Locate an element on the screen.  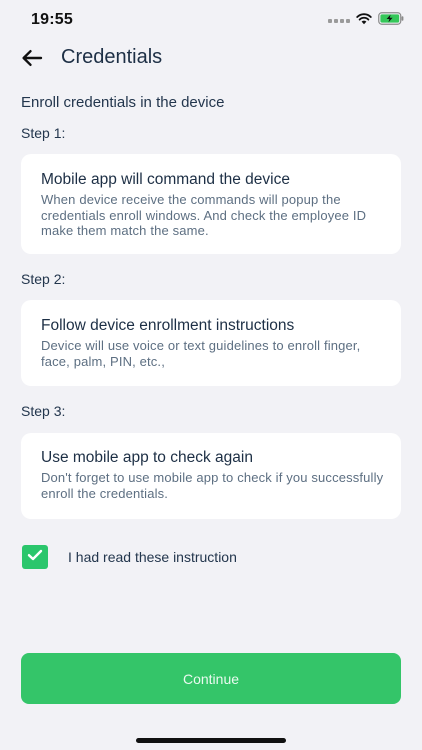
agreement-checkbox is located at coordinates (35, 557).